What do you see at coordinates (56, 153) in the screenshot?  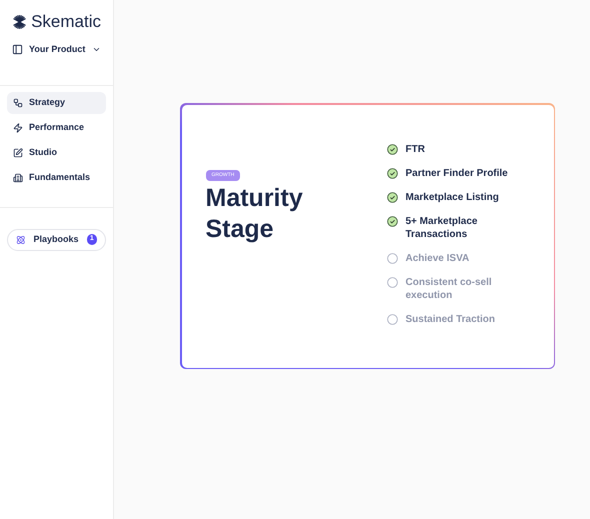 I see `nav-item: Studio` at bounding box center [56, 153].